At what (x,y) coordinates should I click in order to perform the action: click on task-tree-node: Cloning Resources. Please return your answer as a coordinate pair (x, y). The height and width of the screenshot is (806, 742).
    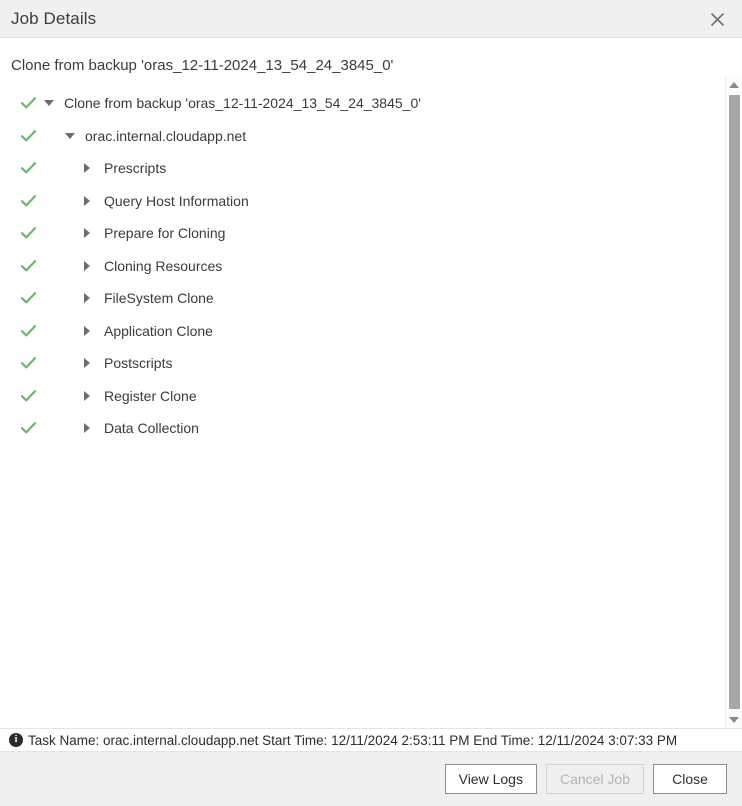
    Looking at the image, I should click on (153, 266).